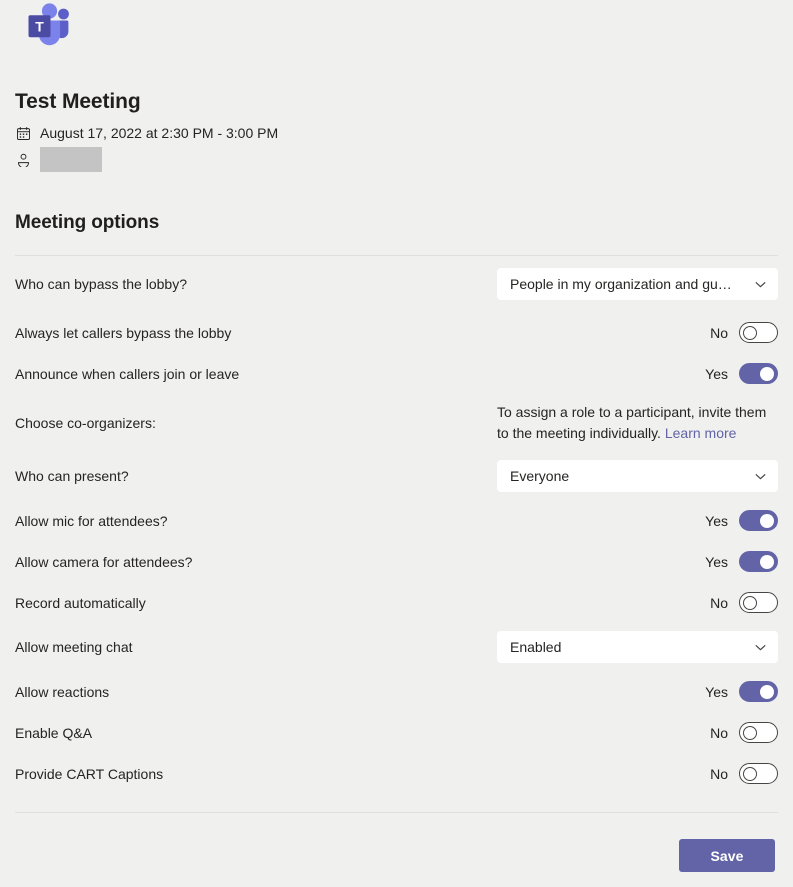  I want to click on allow-camera-for-attendees-toggle: Yes, so click(741, 561).